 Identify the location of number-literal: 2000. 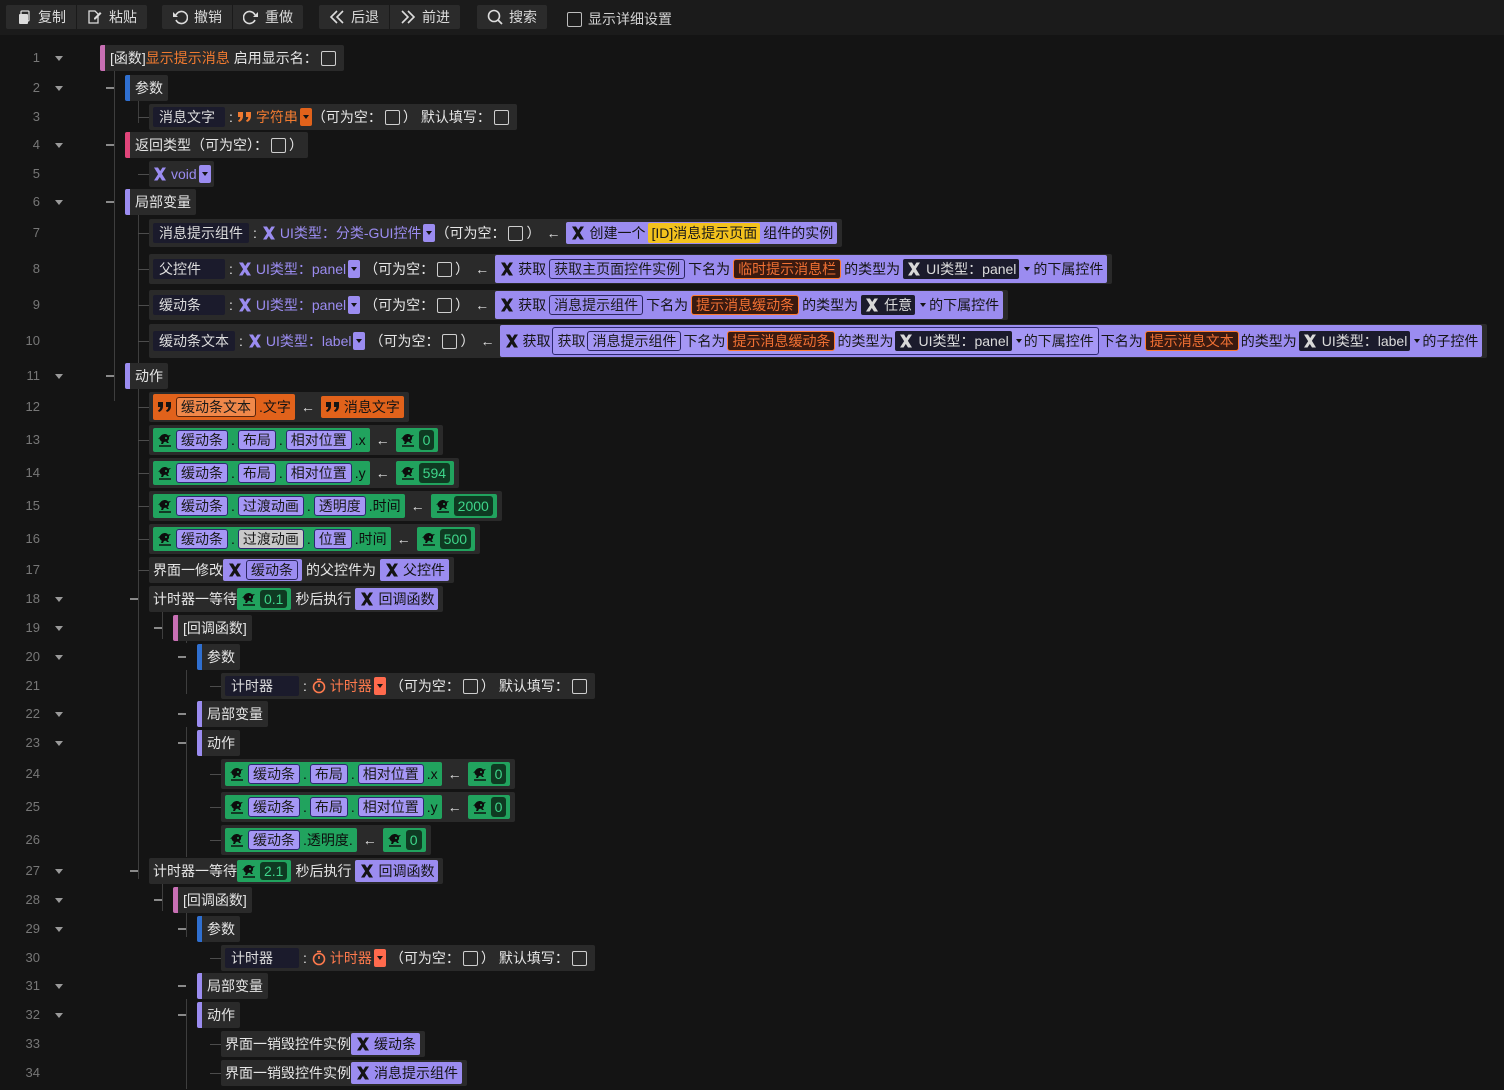
(473, 506).